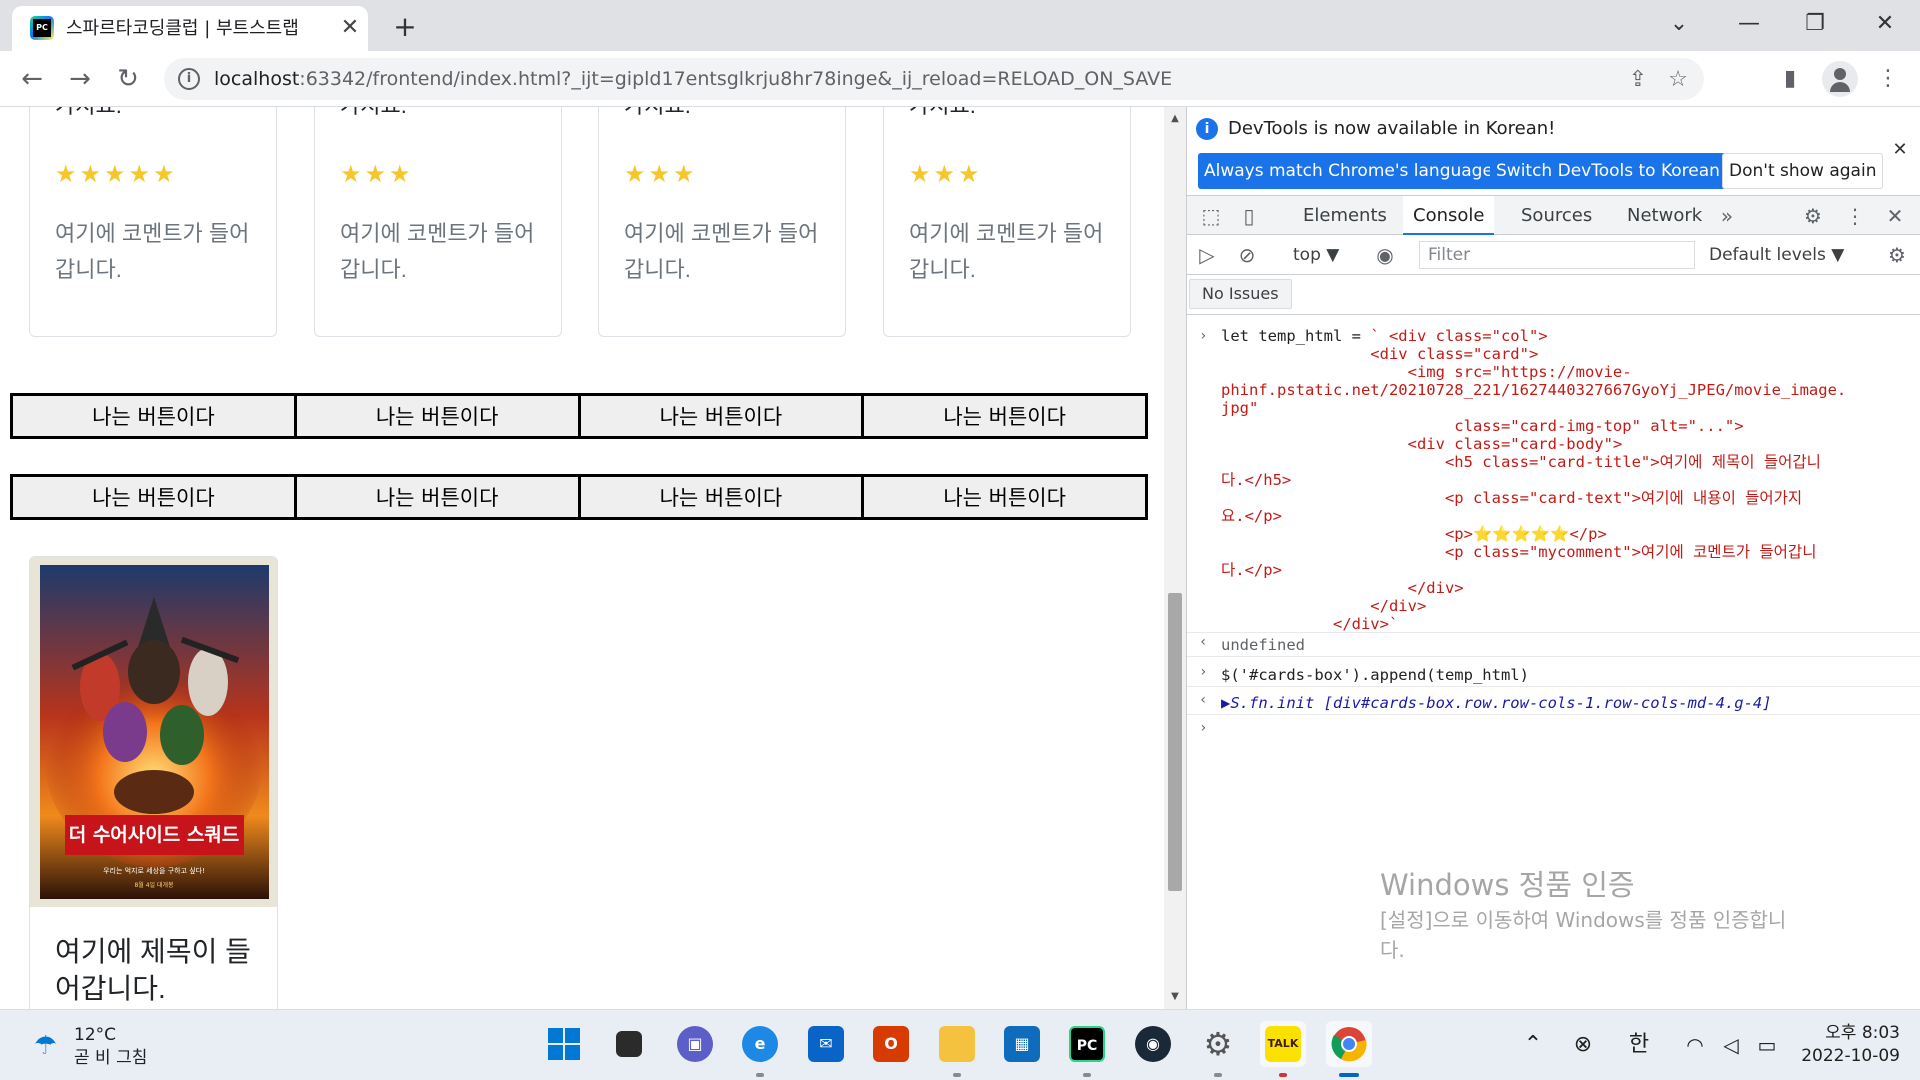 The height and width of the screenshot is (1080, 1920). I want to click on clear-console-icon: ⊘, so click(1247, 255).